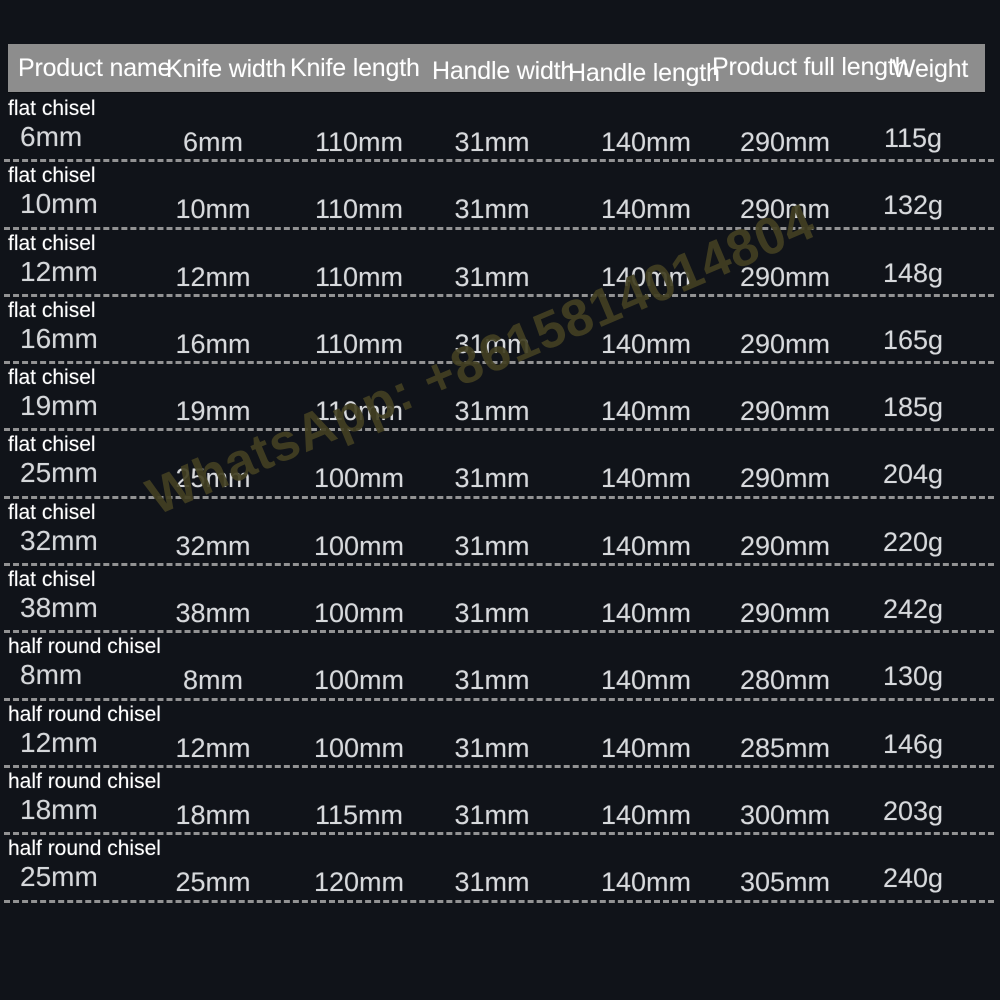 This screenshot has height=1000, width=1000. Describe the element at coordinates (913, 407) in the screenshot. I see `cell-weight: 185g` at that location.